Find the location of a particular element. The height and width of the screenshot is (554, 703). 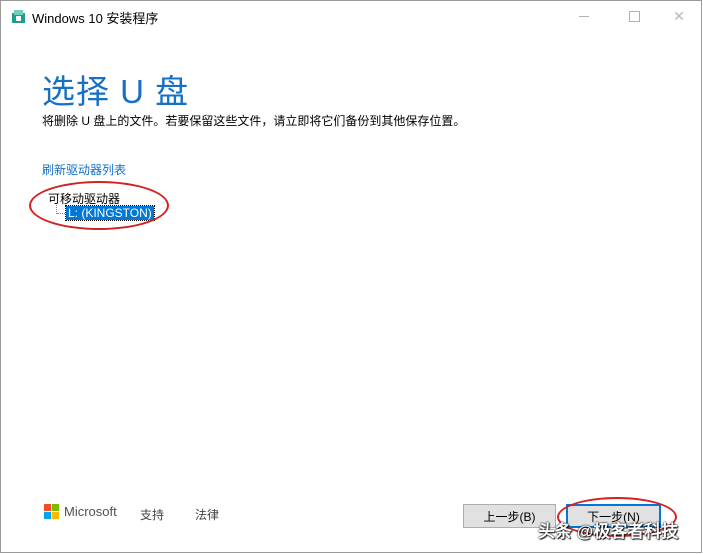

close-icon: ✕ is located at coordinates (679, 15).